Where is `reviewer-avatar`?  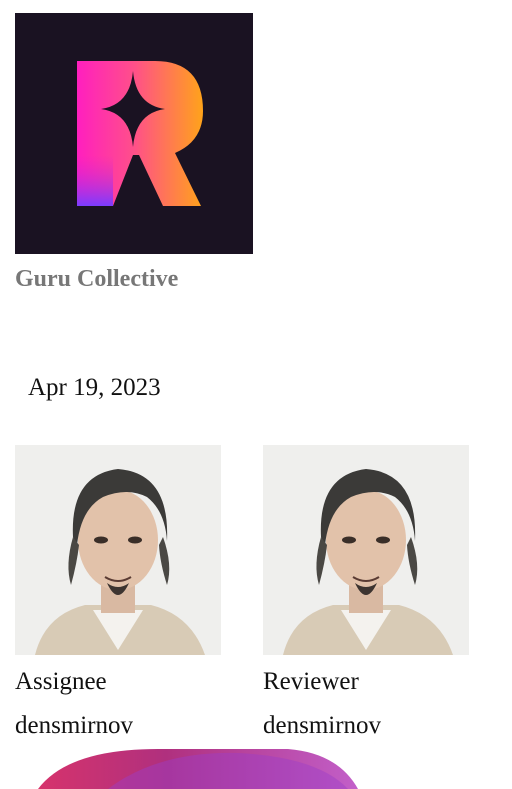
reviewer-avatar is located at coordinates (366, 550).